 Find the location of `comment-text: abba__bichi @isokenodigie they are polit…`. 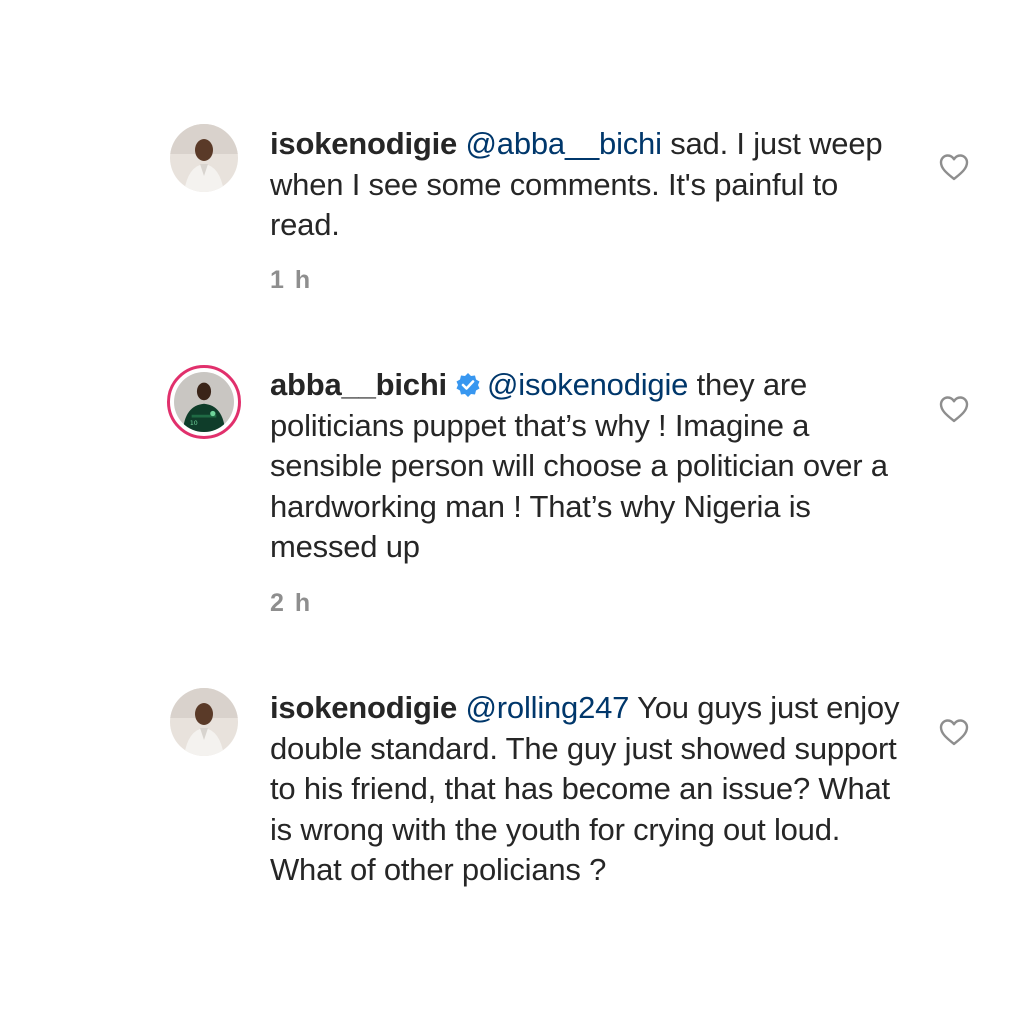

comment-text: abba__bichi @isokenodigie they are polit… is located at coordinates (585, 466).